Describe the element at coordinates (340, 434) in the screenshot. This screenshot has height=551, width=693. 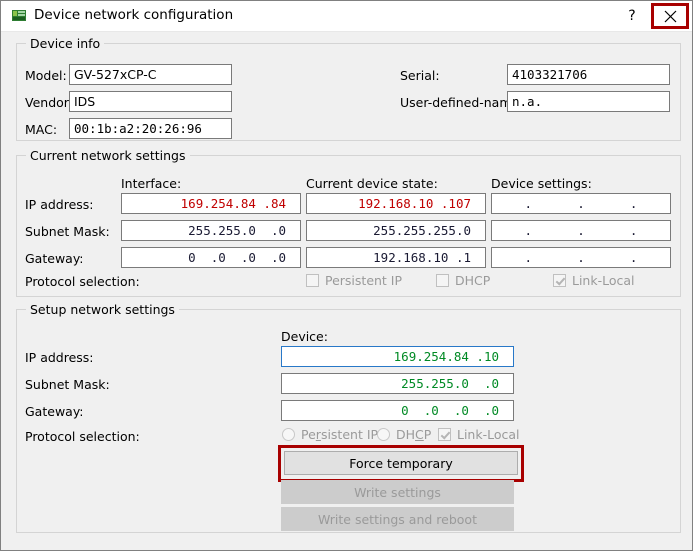
I see `setup-persistent-ip-label: Persistent IP` at that location.